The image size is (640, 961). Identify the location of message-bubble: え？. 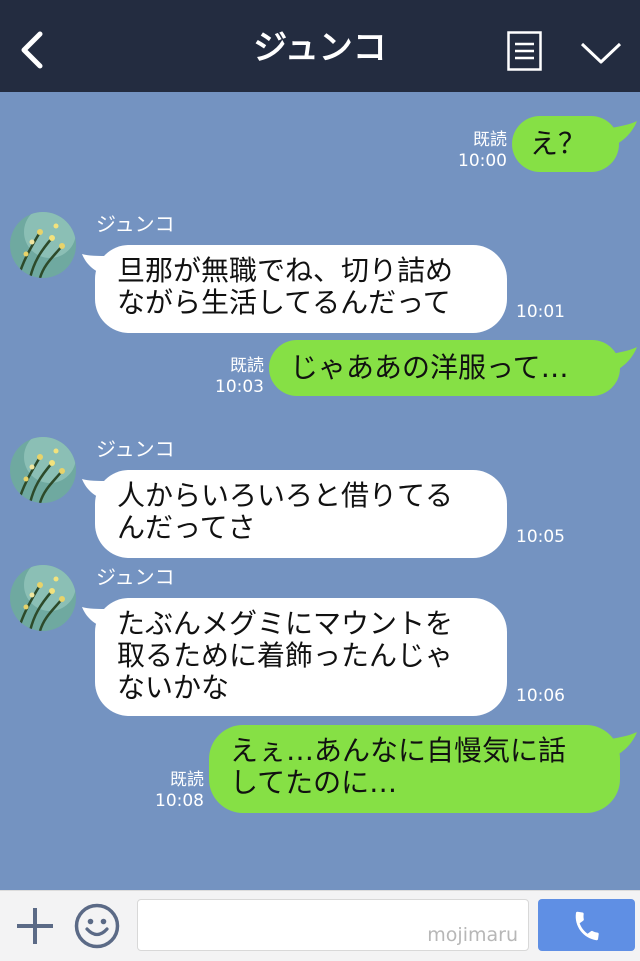
(565, 144).